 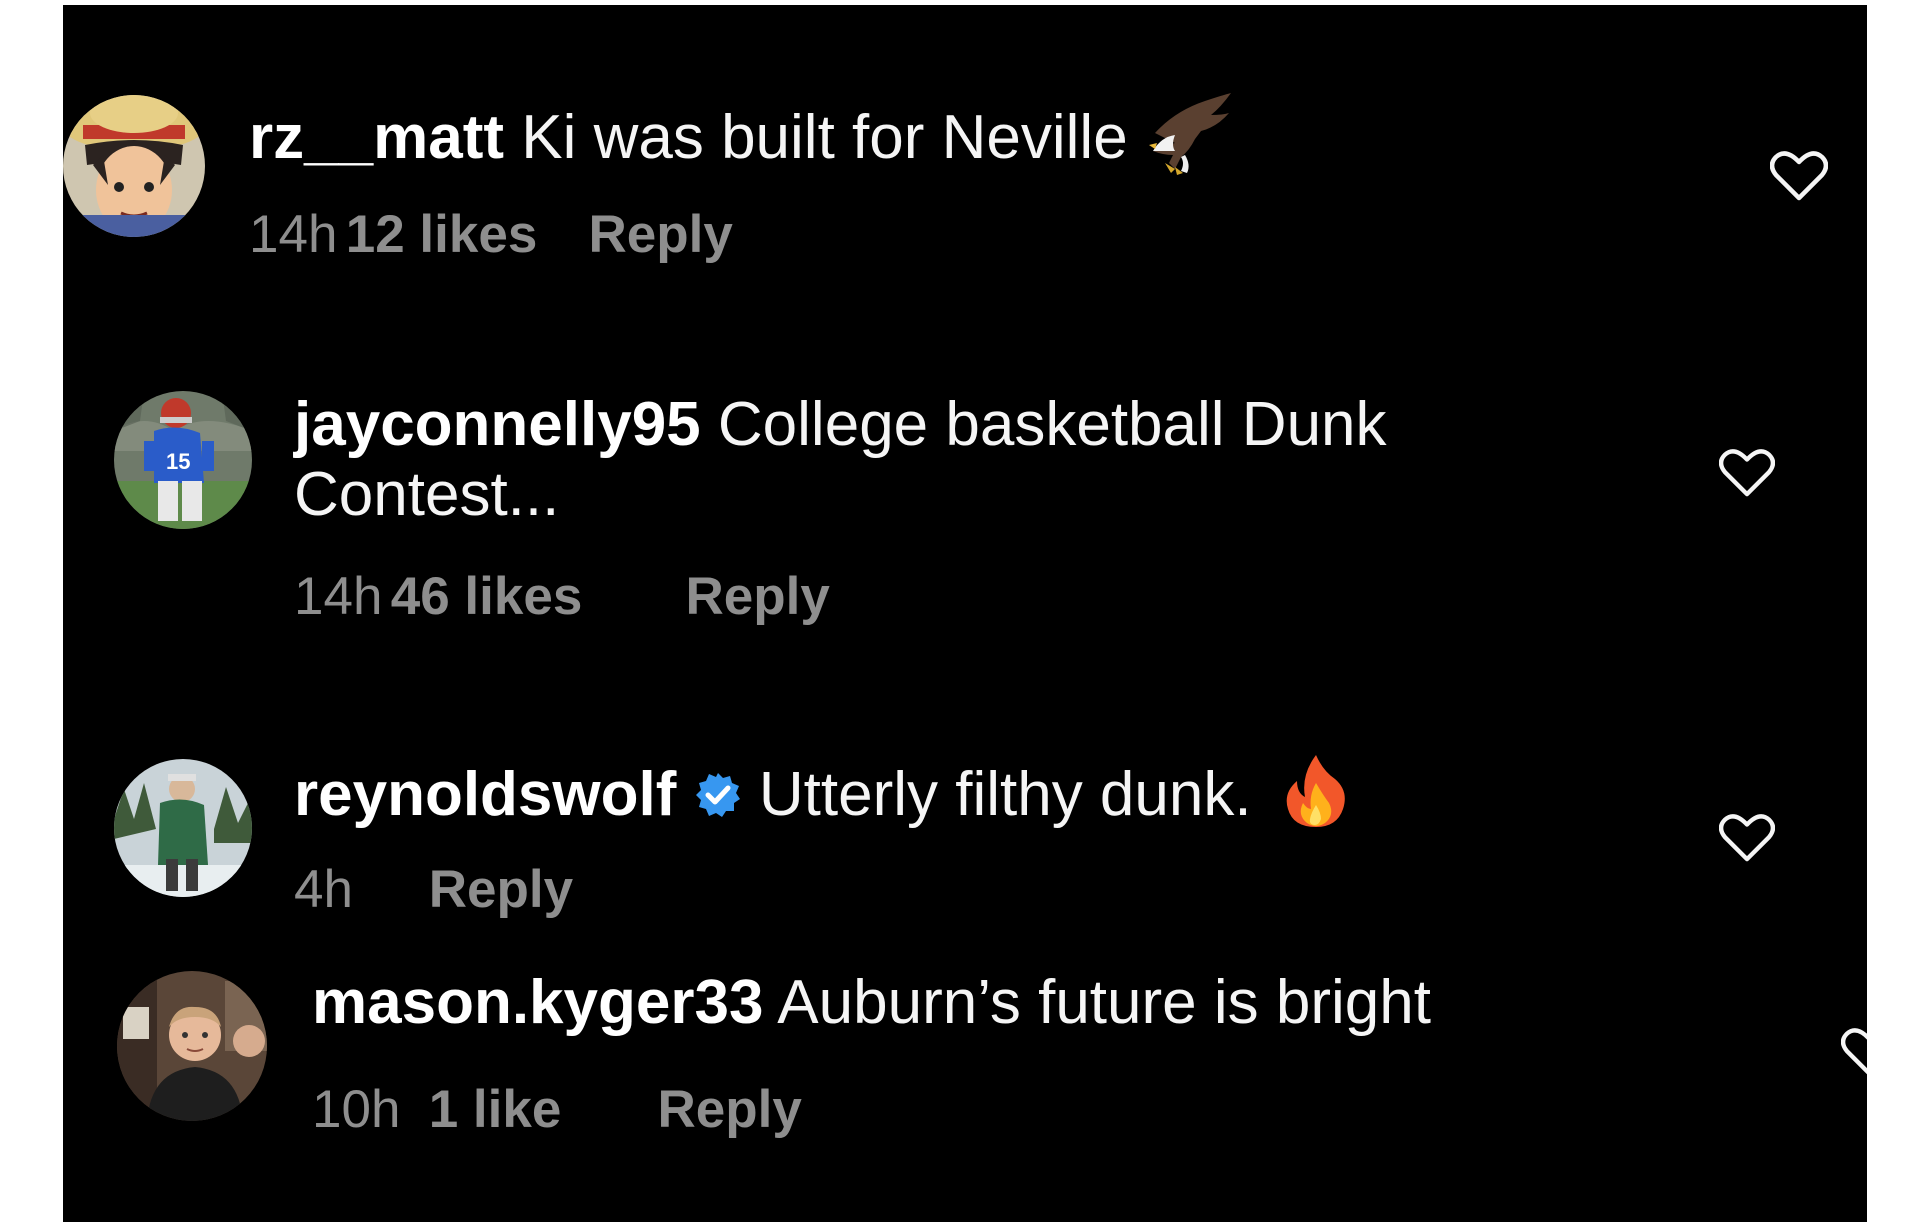 What do you see at coordinates (1316, 798) in the screenshot?
I see `fire-emoji-icon` at bounding box center [1316, 798].